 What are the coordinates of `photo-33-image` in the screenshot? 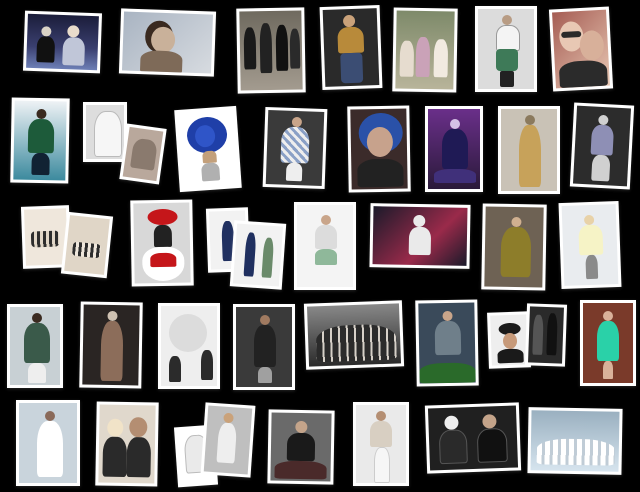 It's located at (546, 335).